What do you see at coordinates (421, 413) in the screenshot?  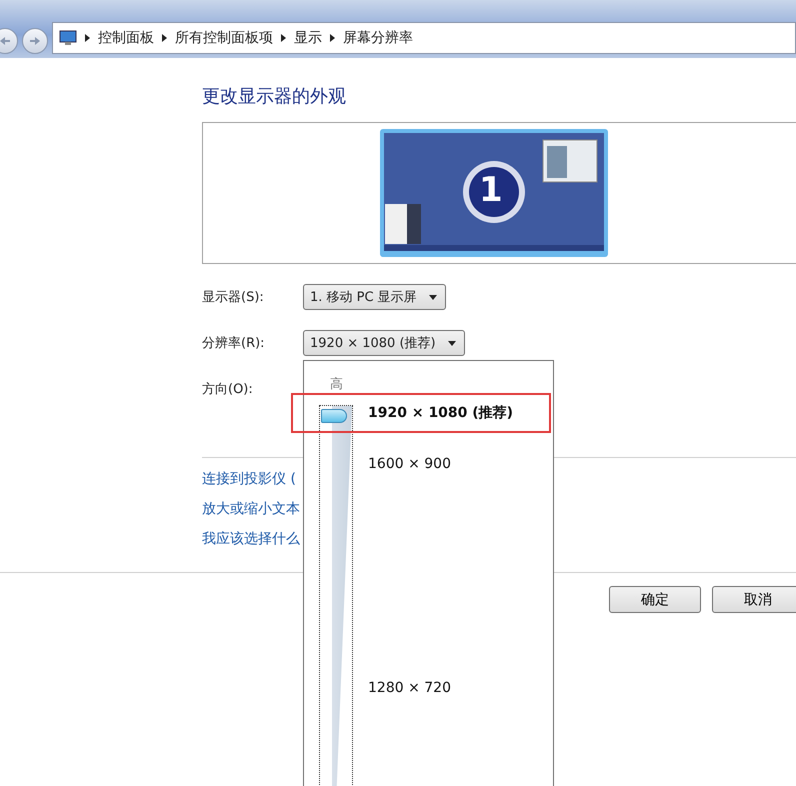 I see `resolution-option: 1920 × 1080 (推荐)` at bounding box center [421, 413].